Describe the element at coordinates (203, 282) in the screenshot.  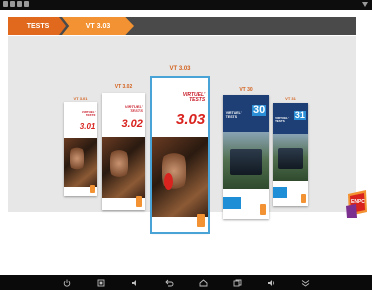
I see `home-icon` at that location.